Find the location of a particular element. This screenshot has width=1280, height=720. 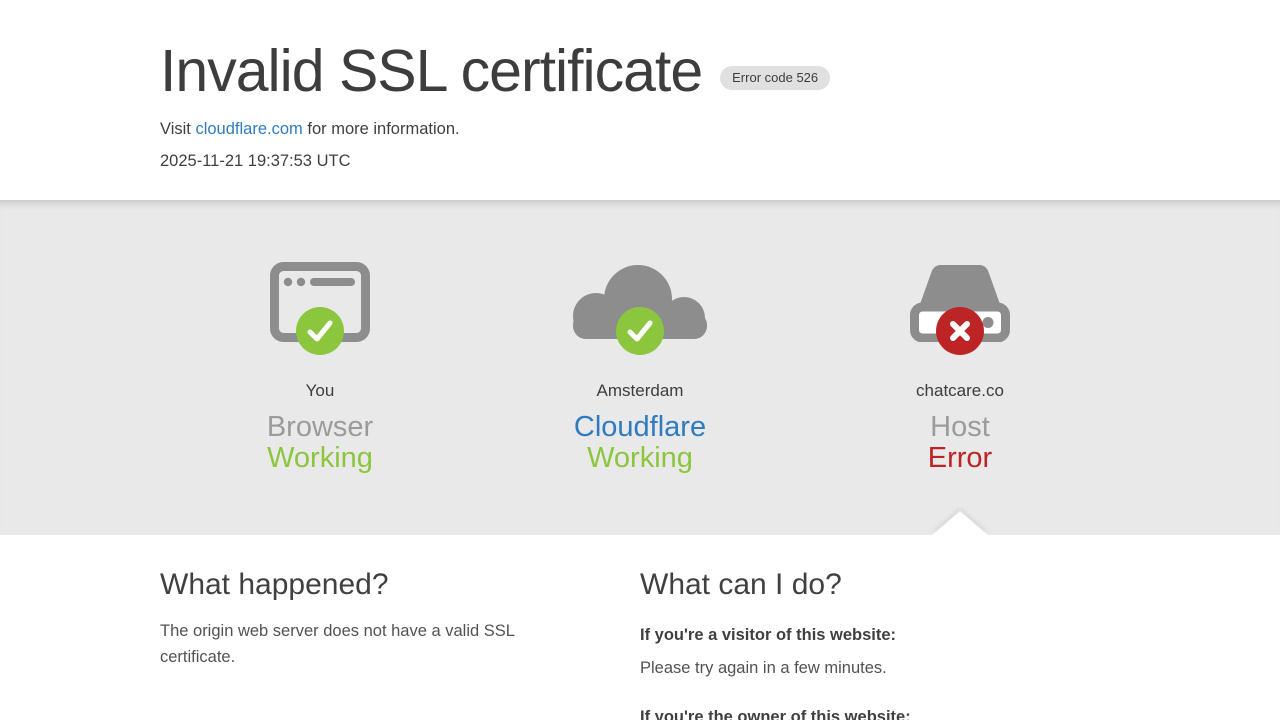

visit-suffix: for more information. is located at coordinates (381, 129).